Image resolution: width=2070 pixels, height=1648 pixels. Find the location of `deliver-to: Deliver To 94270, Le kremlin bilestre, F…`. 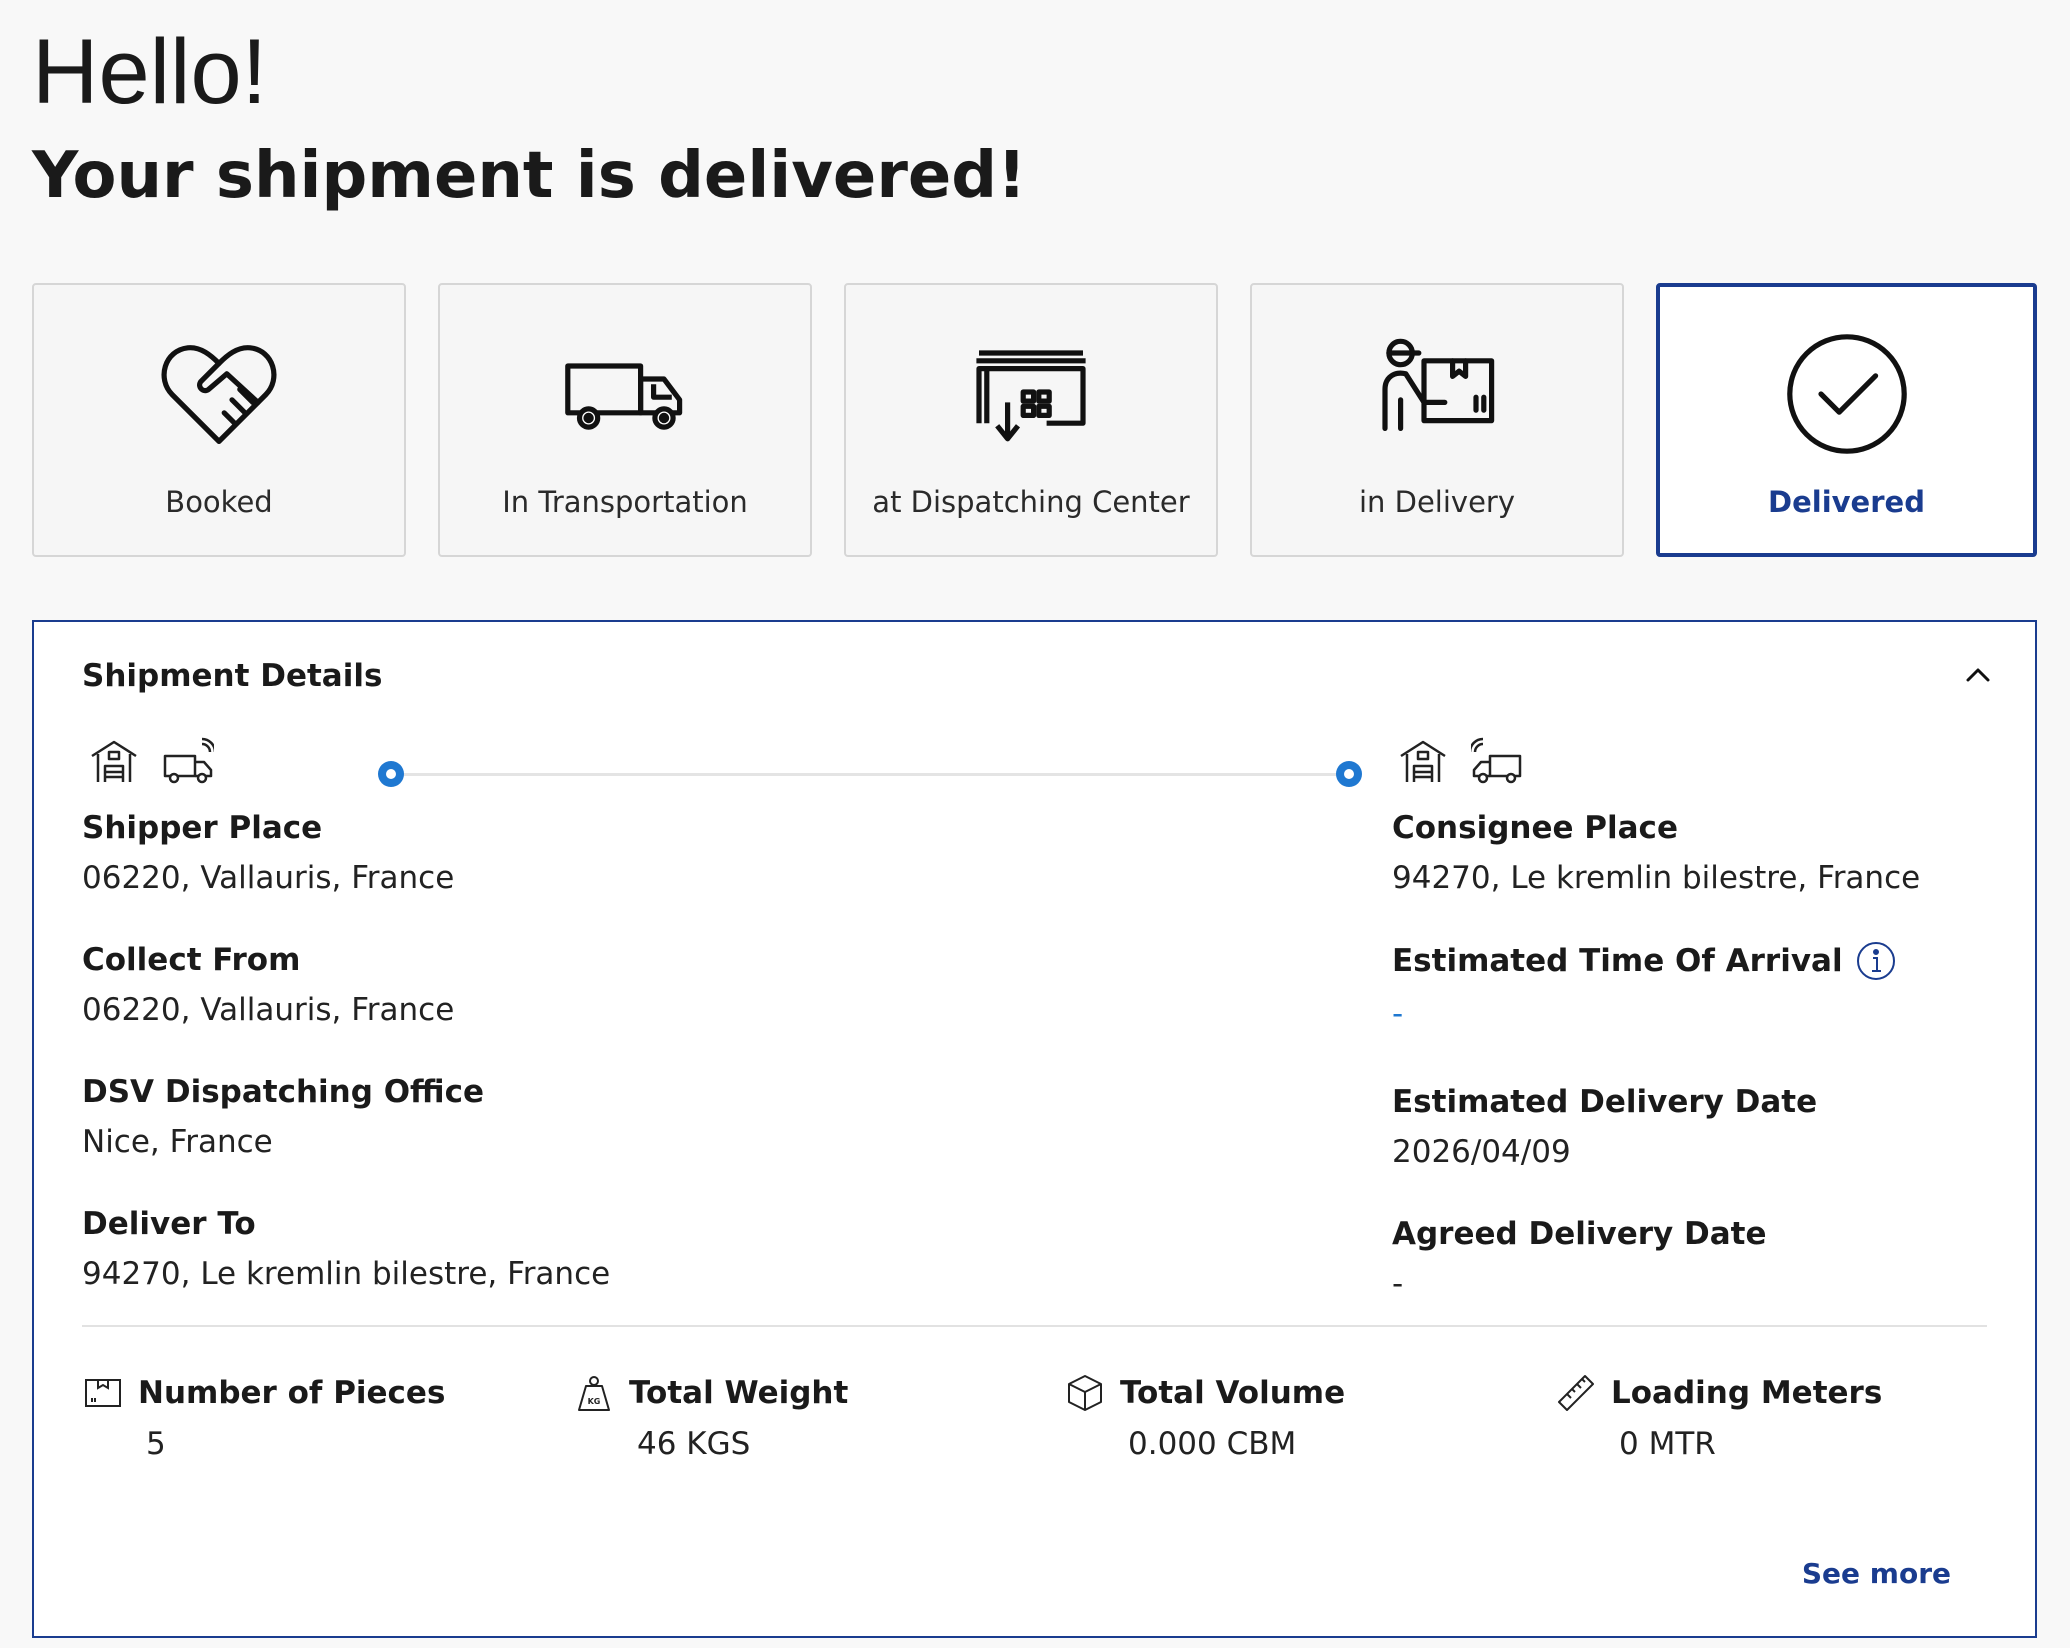

deliver-to: Deliver To 94270, Le kremlin bilestre, F… is located at coordinates (346, 1249).